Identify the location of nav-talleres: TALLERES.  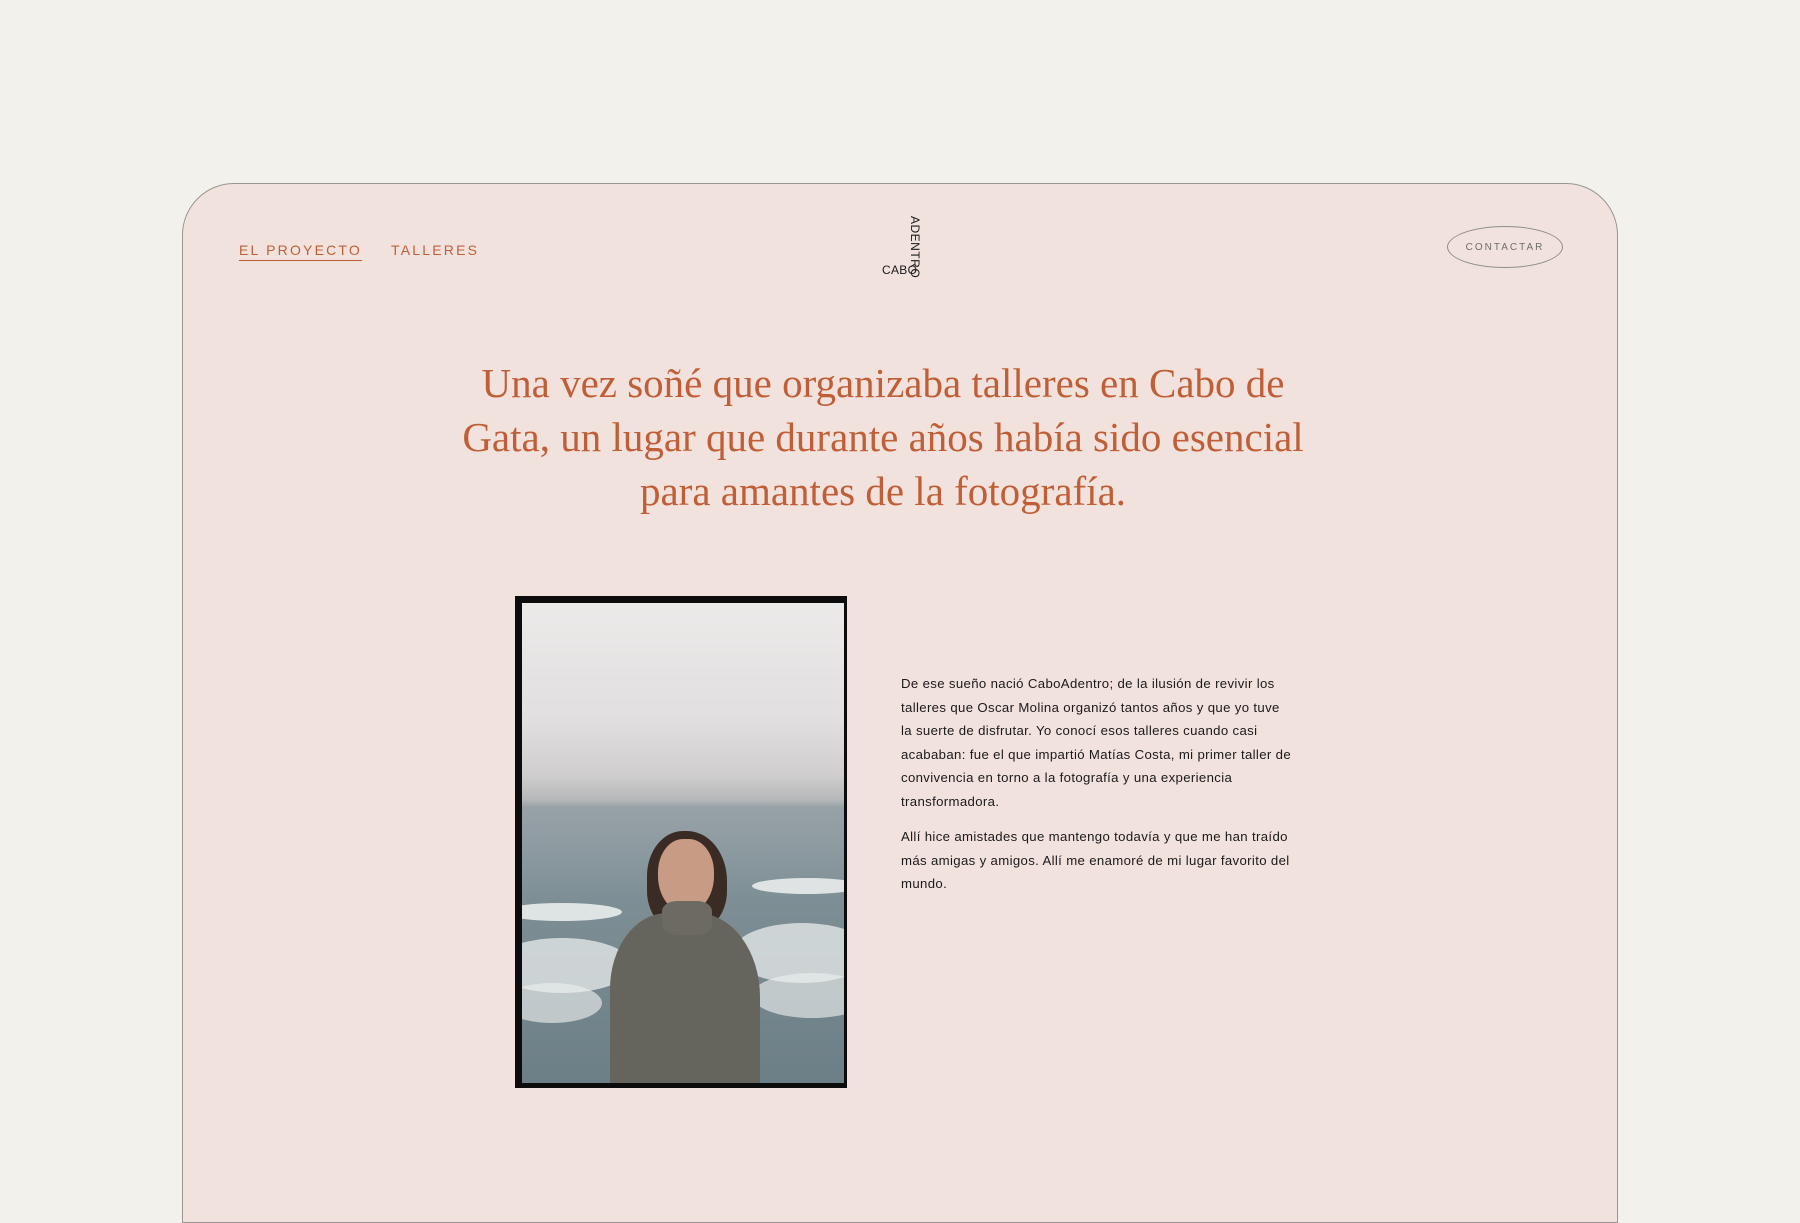
(435, 250).